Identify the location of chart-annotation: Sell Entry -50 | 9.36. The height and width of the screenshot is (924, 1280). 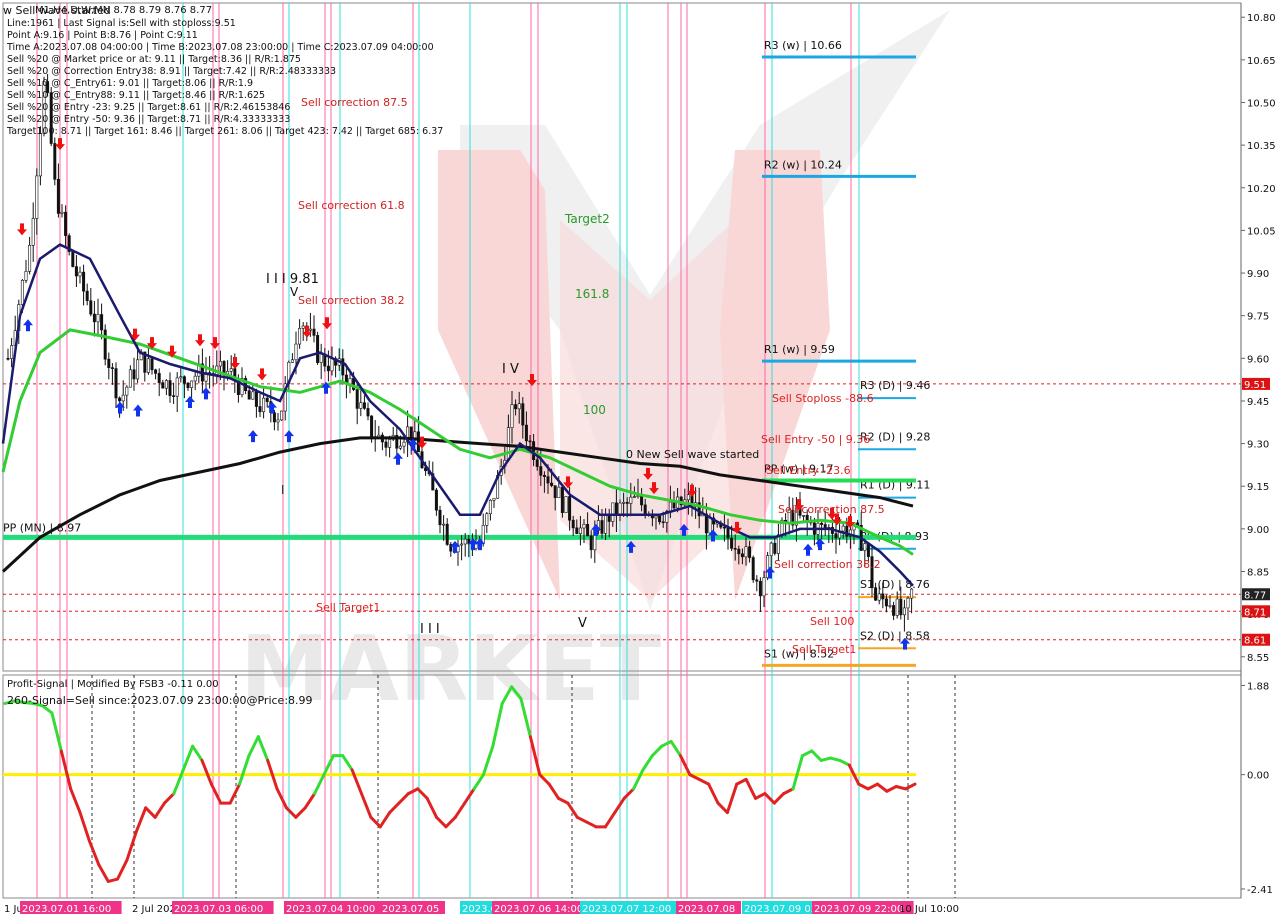
(815, 439).